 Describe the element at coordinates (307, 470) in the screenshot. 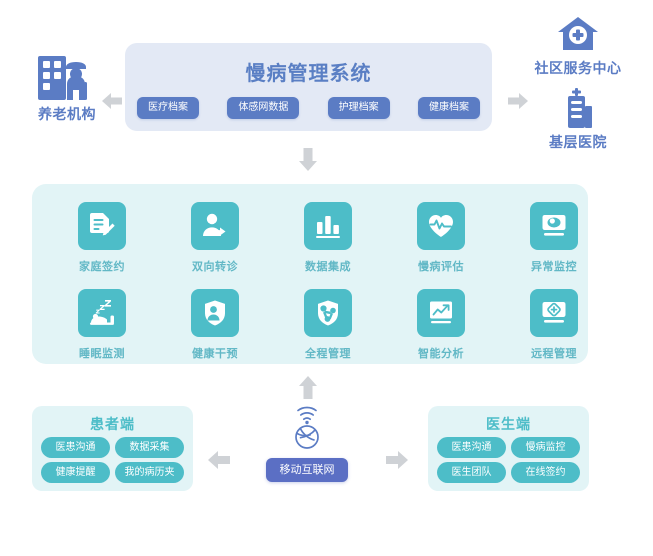

I see `mobile-internet-label: 移动互联网` at that location.